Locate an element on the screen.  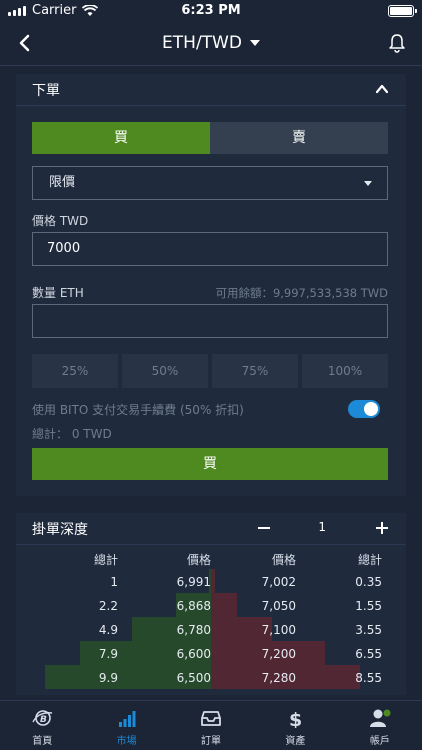
percent-75-button: 75% is located at coordinates (255, 371).